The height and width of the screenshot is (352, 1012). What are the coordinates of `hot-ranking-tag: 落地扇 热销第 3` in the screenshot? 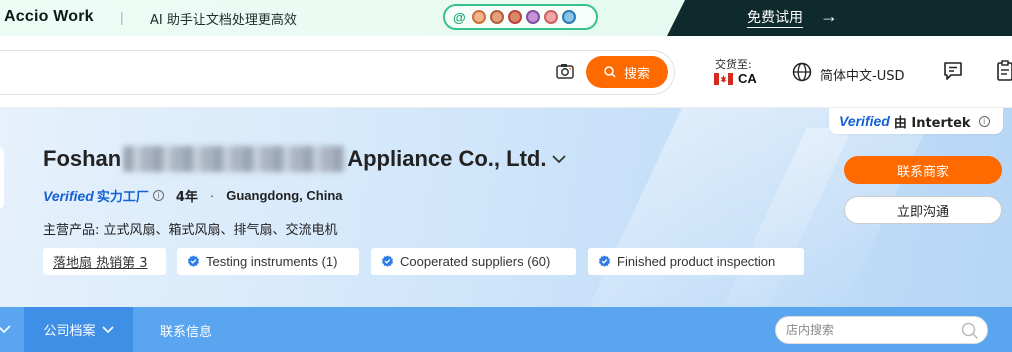 It's located at (104, 261).